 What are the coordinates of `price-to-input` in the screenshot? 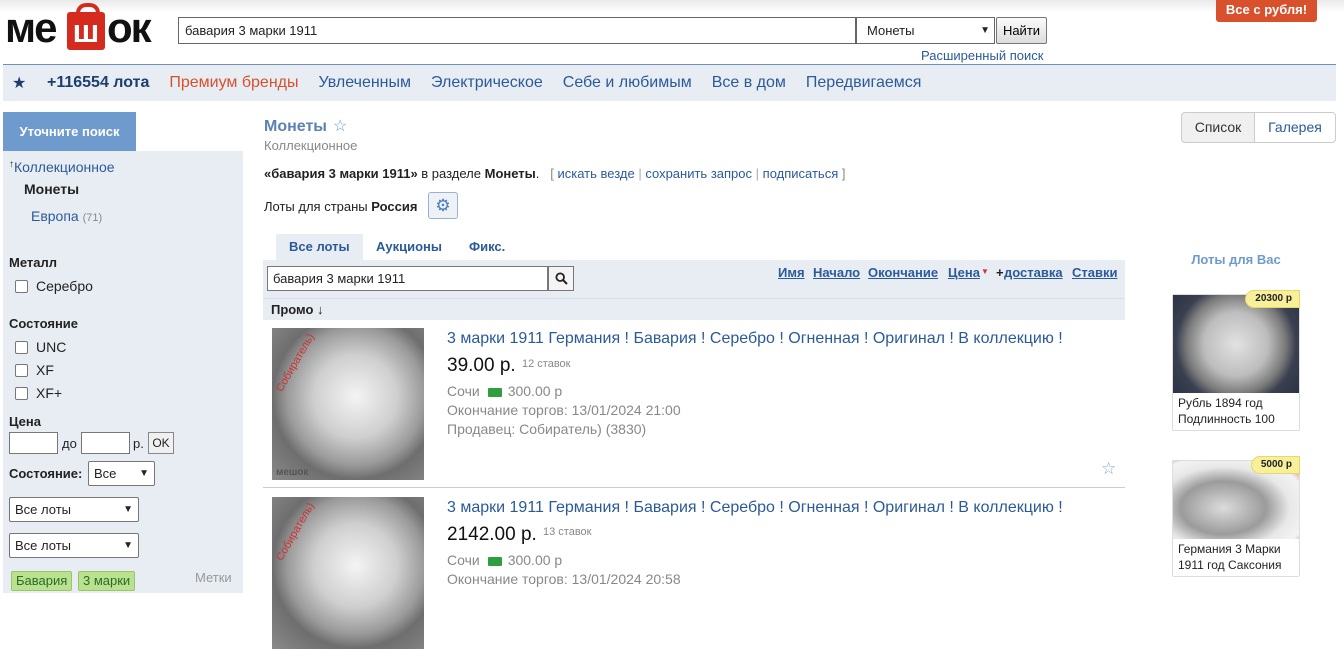 It's located at (105, 443).